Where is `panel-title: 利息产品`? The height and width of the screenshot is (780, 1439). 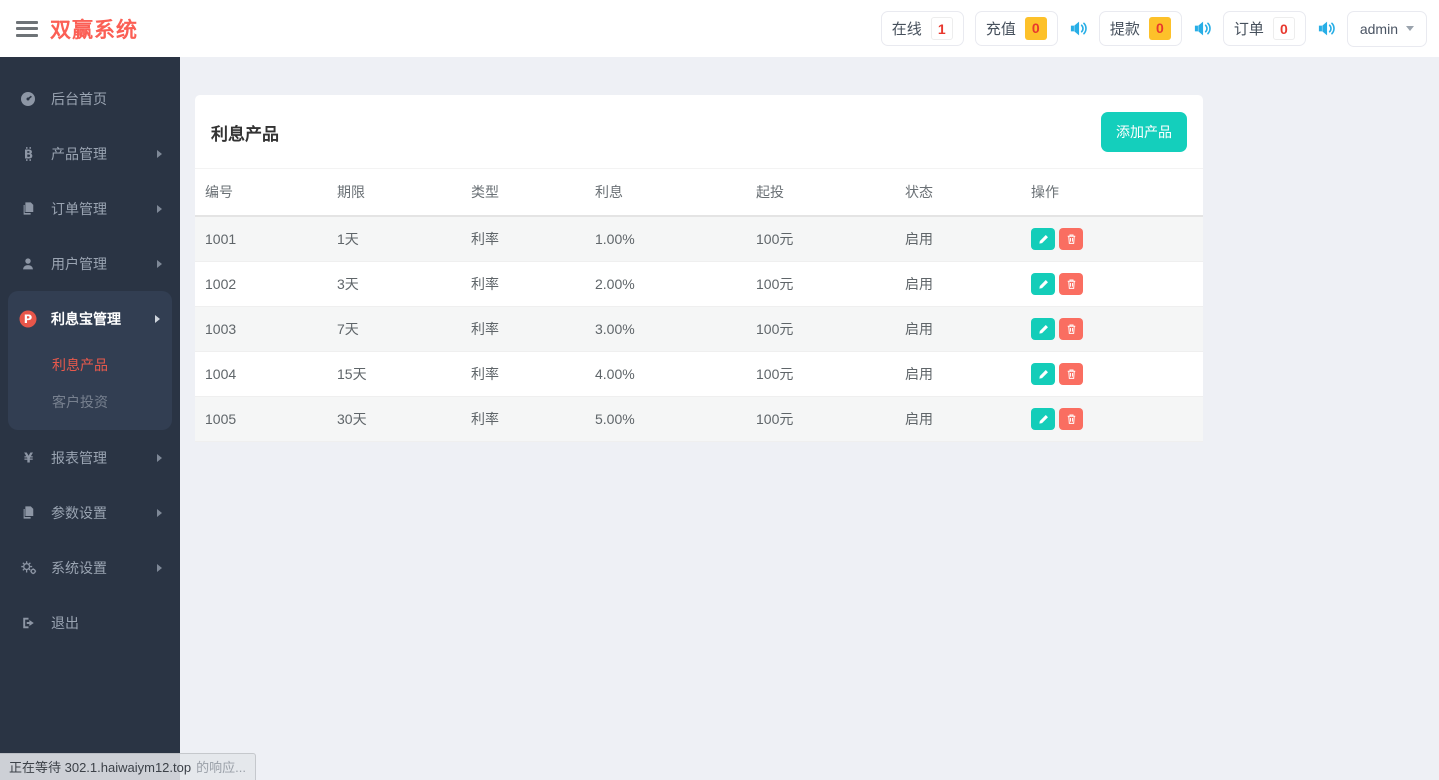
panel-title: 利息产品 is located at coordinates (245, 134).